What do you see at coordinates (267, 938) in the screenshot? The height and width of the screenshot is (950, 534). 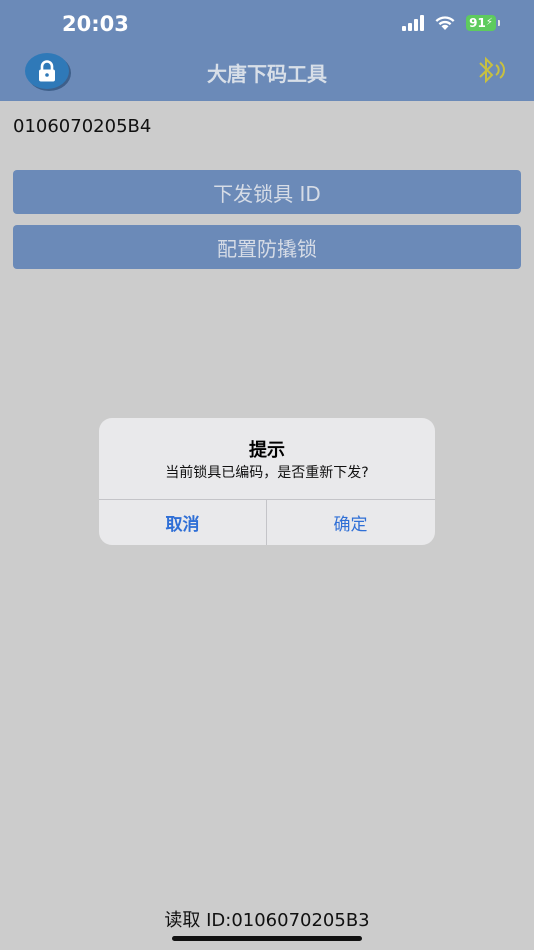 I see `home-indicator` at bounding box center [267, 938].